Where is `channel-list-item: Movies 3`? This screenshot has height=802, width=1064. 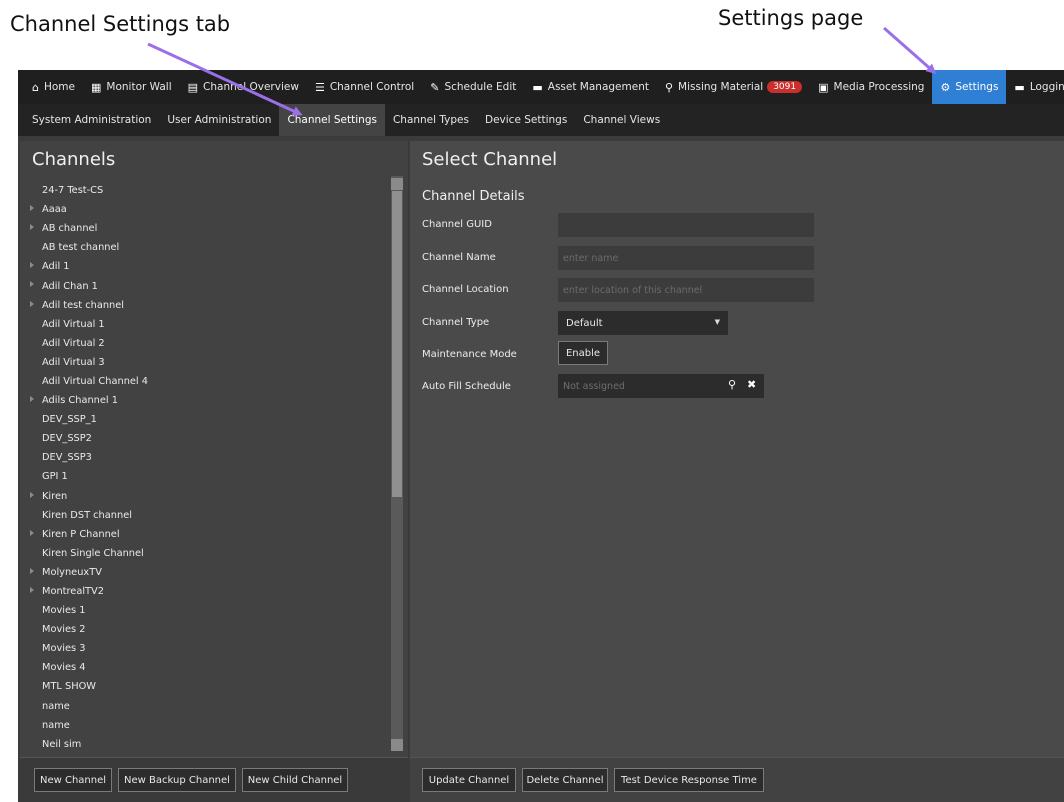 channel-list-item: Movies 3 is located at coordinates (206, 648).